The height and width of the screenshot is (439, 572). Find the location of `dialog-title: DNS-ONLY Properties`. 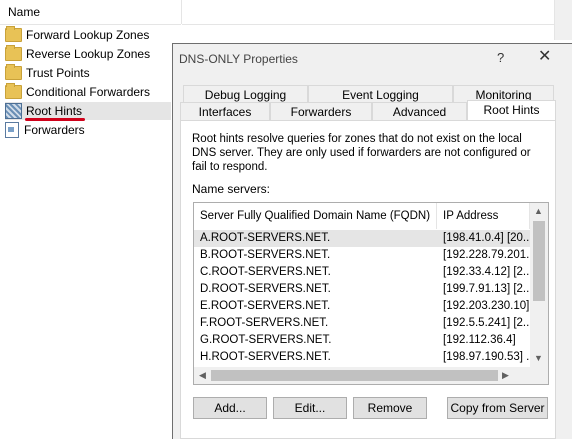

dialog-title: DNS-ONLY Properties is located at coordinates (238, 59).